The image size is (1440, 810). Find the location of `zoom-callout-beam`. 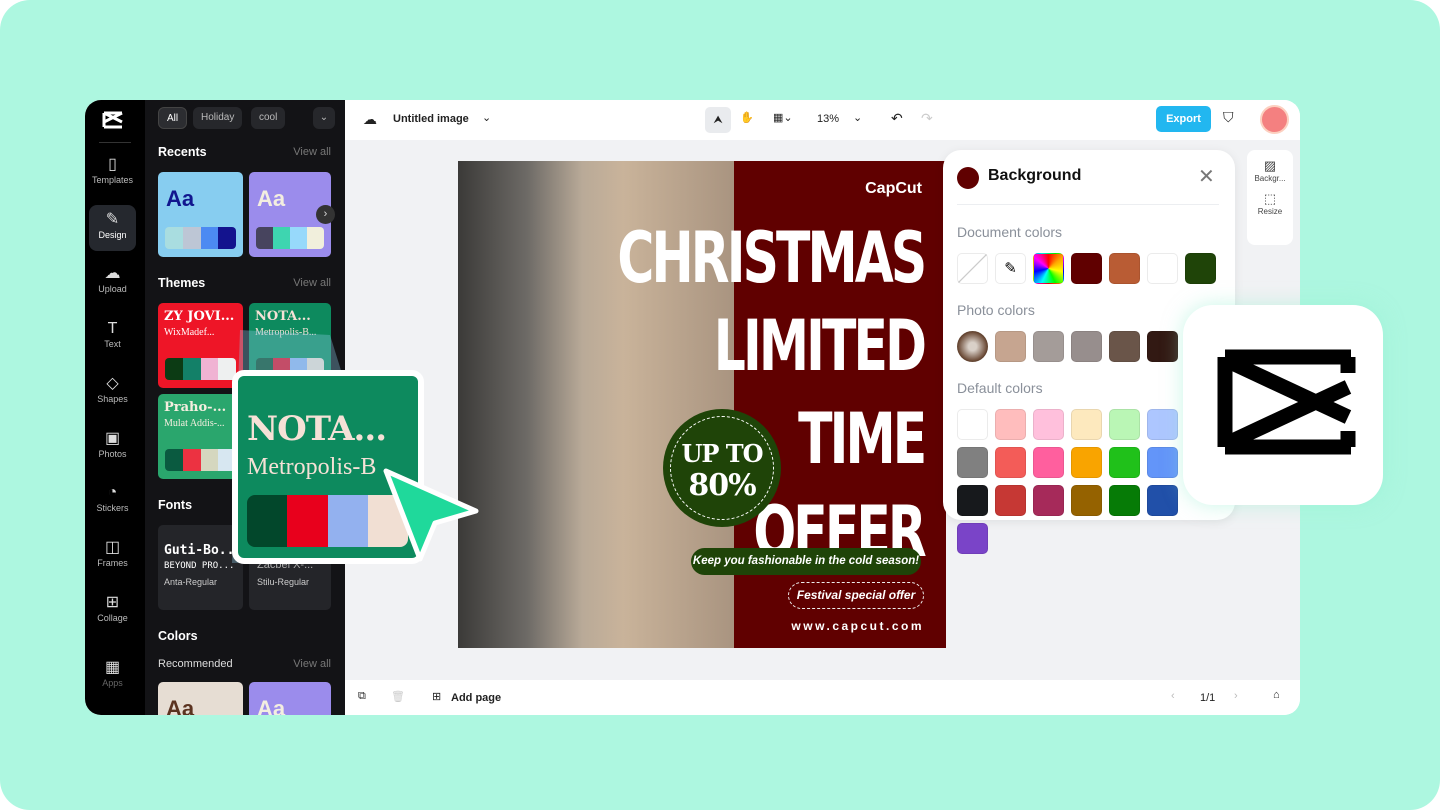

zoom-callout-beam is located at coordinates (316, 446).